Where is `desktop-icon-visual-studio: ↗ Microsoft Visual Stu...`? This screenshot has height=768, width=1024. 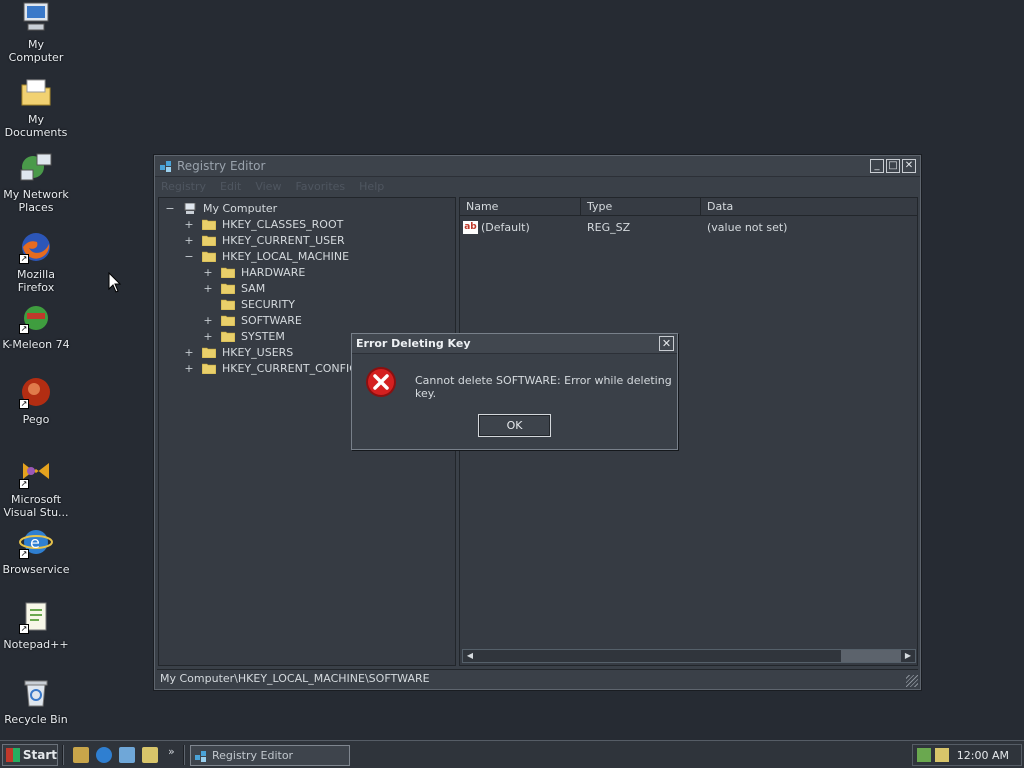 desktop-icon-visual-studio: ↗ Microsoft Visual Stu... is located at coordinates (36, 487).